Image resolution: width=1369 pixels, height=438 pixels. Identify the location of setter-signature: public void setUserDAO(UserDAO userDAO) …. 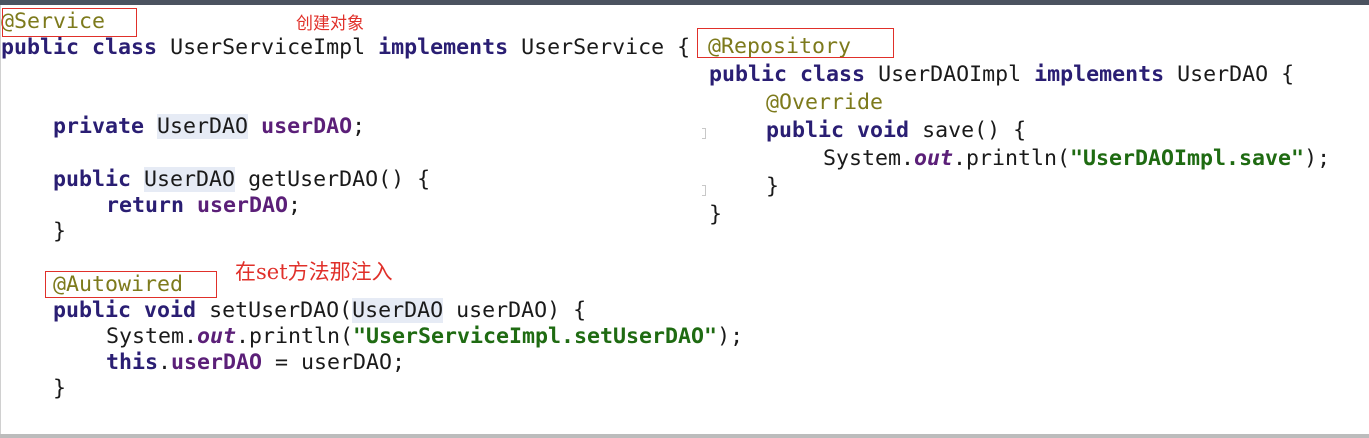
(319, 311).